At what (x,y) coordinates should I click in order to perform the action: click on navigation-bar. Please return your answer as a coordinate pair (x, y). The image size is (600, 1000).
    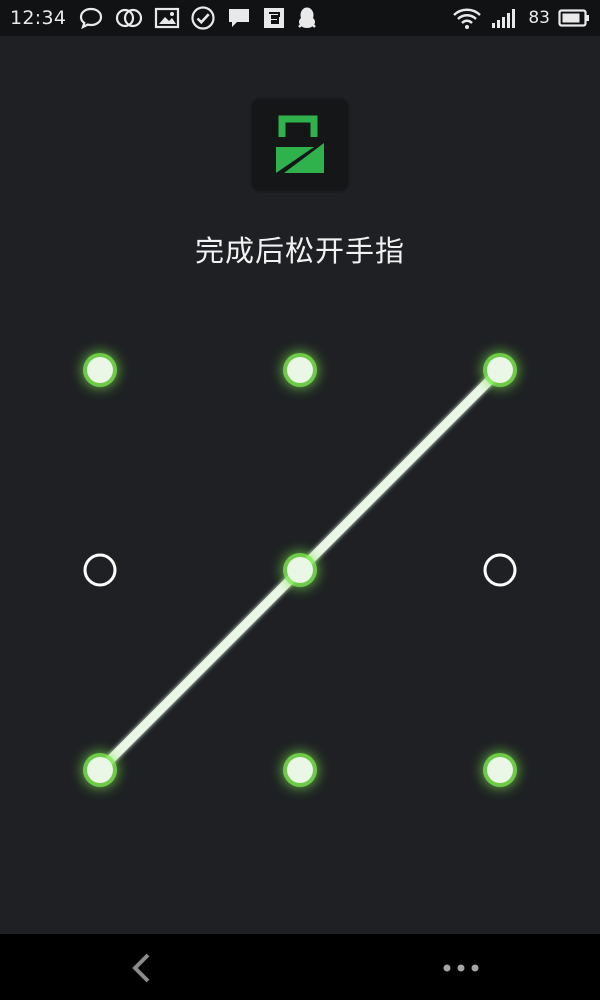
    Looking at the image, I should click on (300, 967).